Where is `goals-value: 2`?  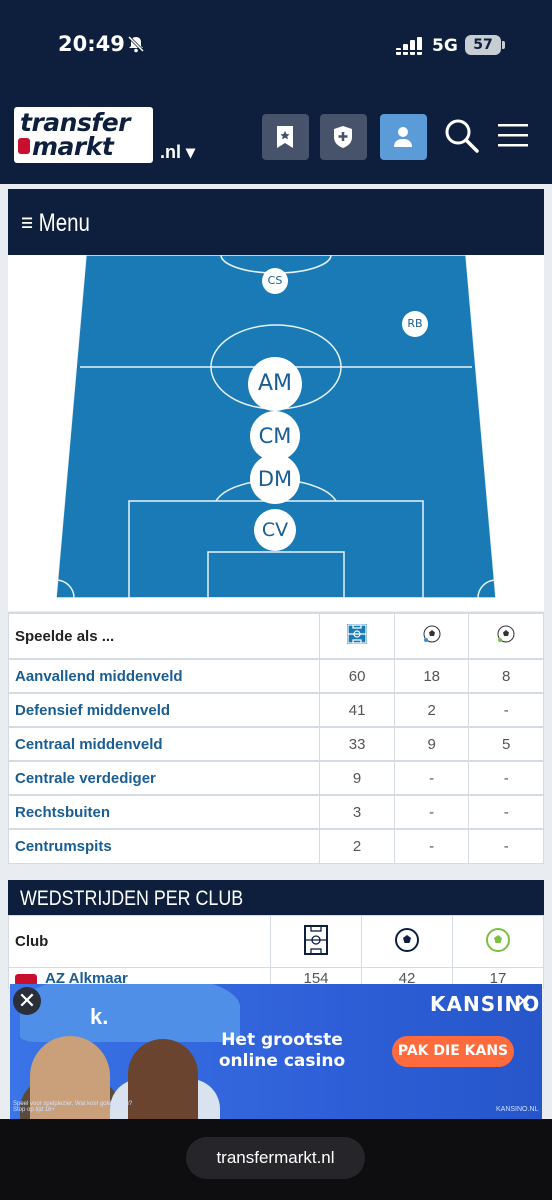
goals-value: 2 is located at coordinates (431, 710).